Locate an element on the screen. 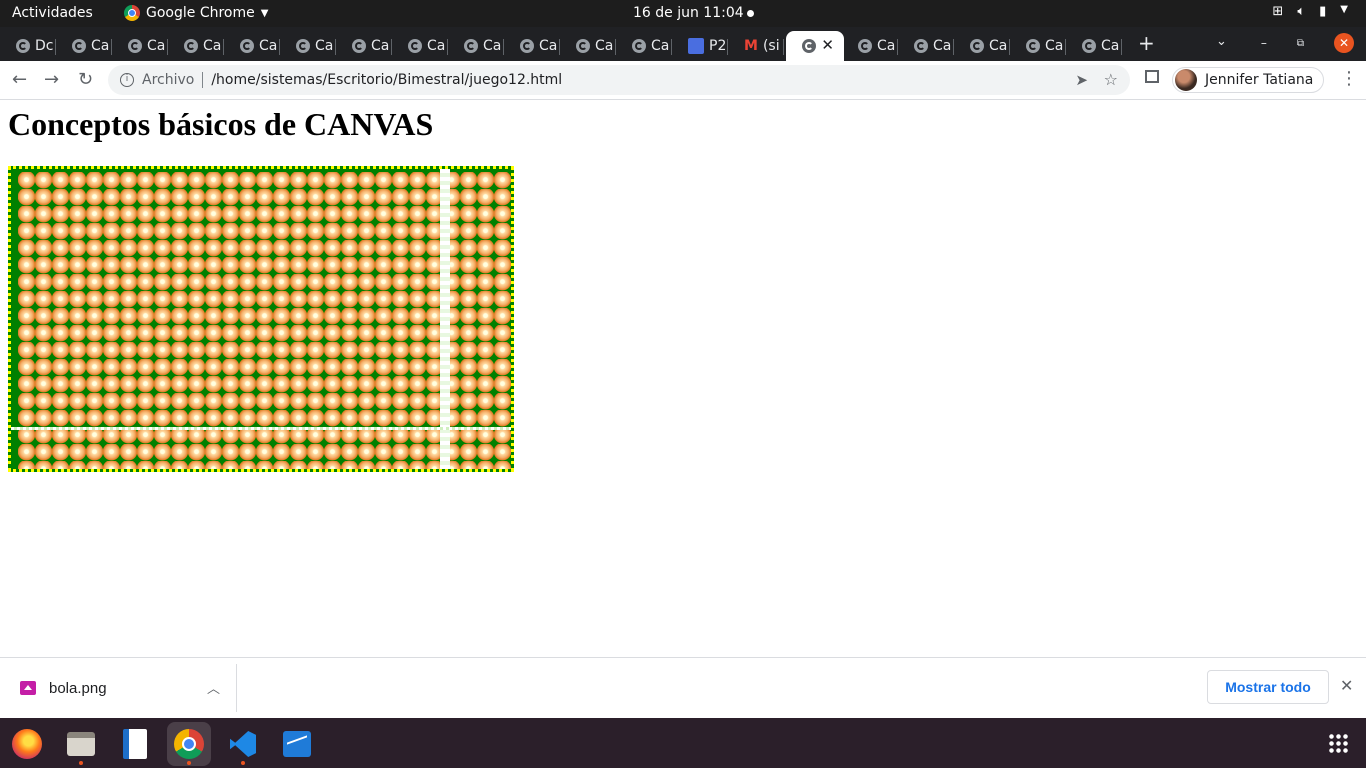 The image size is (1366, 768). tab-16: Ca is located at coordinates (926, 46).